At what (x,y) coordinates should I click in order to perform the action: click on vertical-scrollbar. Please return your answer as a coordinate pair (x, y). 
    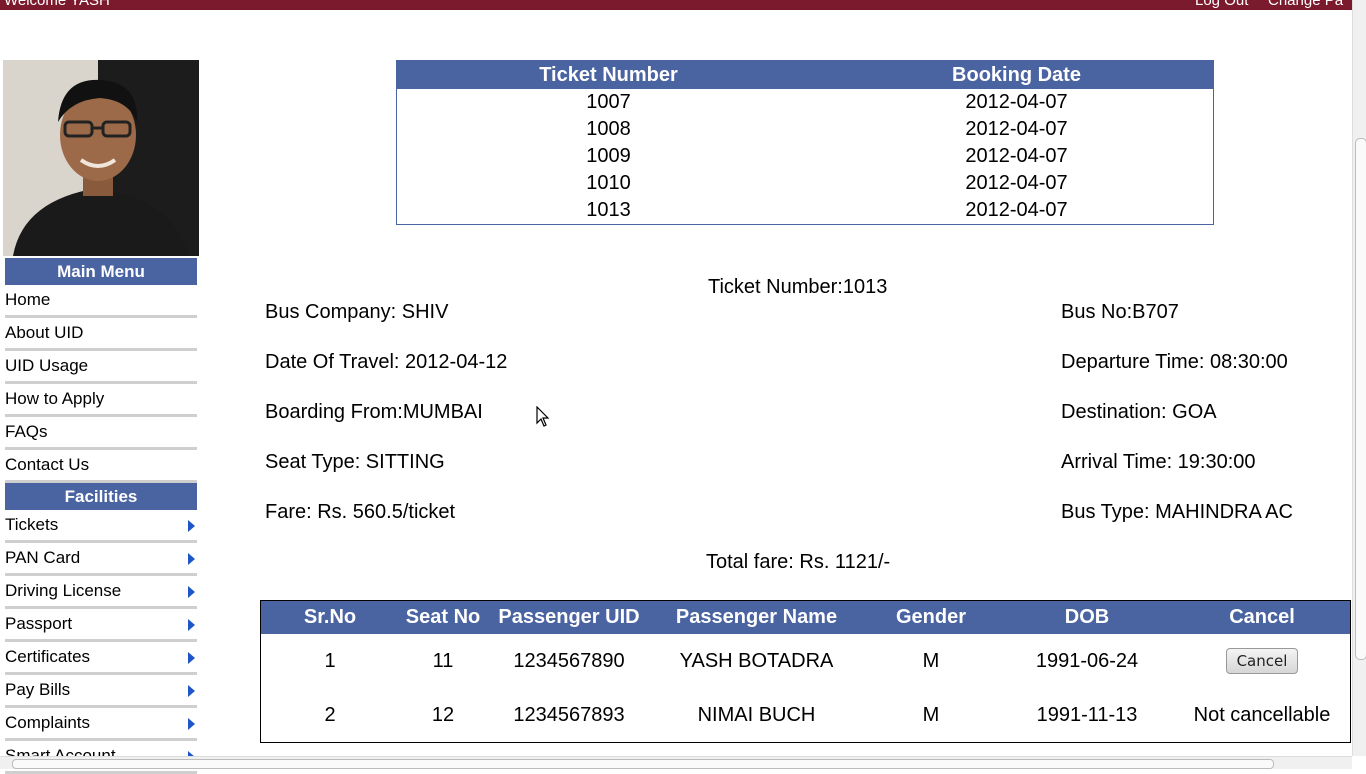
    Looking at the image, I should click on (1359, 378).